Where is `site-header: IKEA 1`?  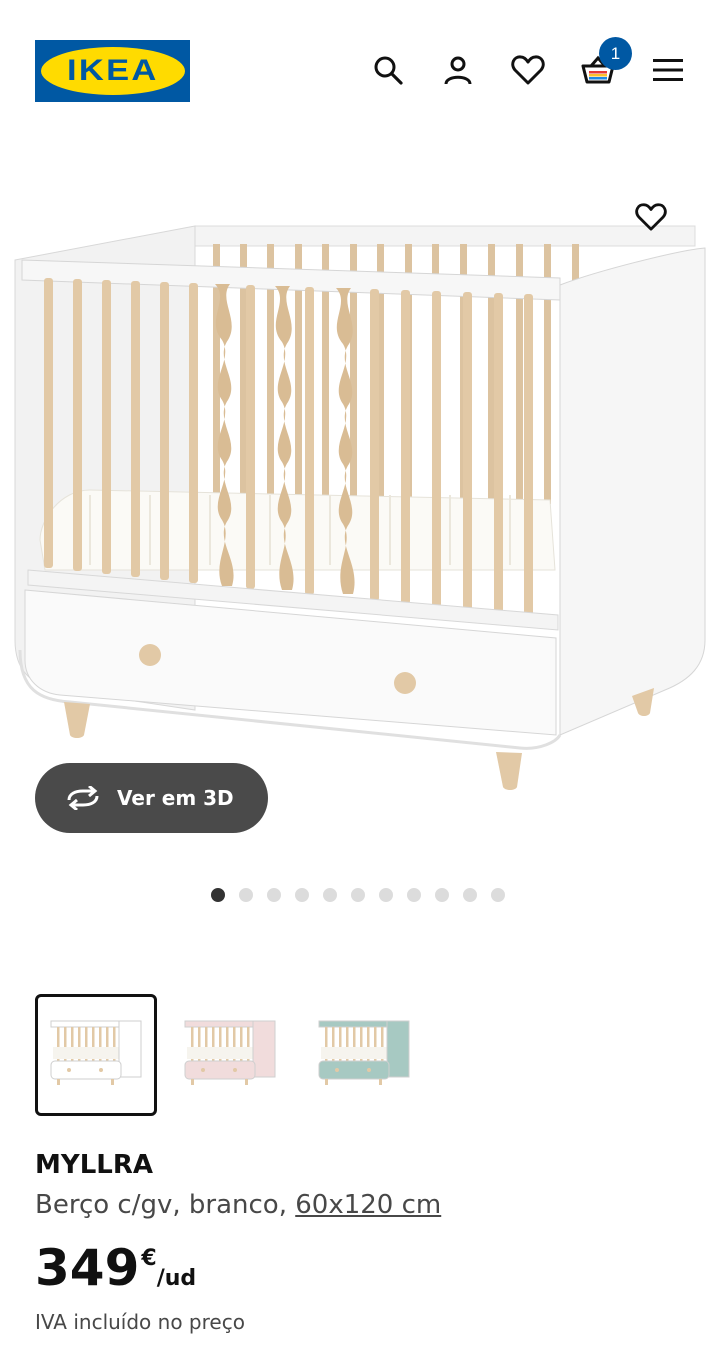 site-header: IKEA 1 is located at coordinates (360, 70).